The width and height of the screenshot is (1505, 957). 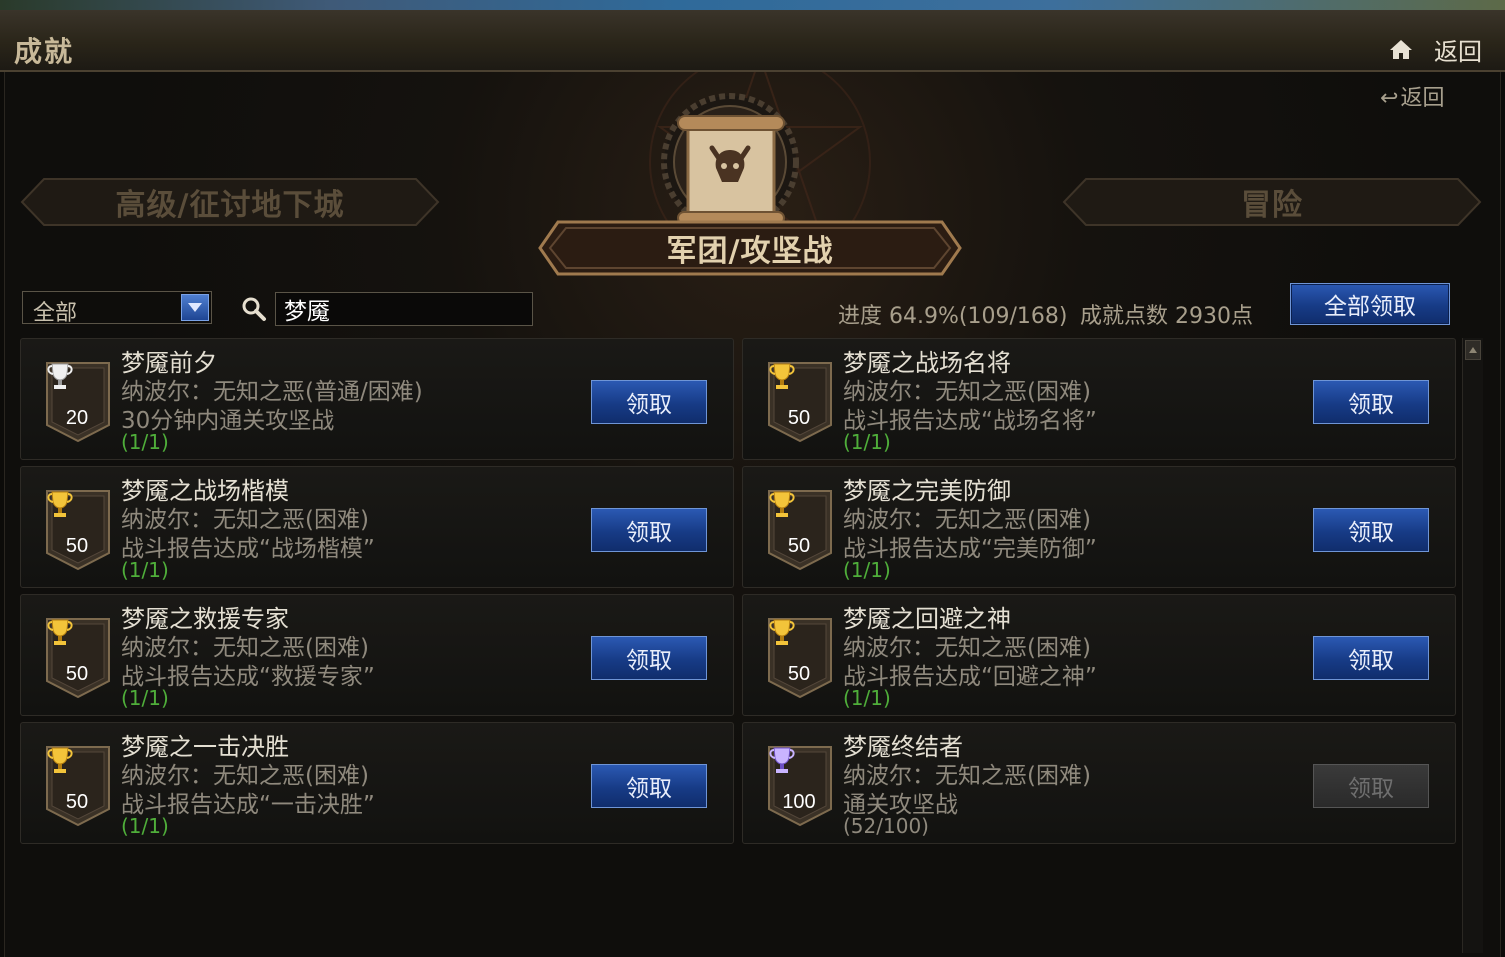 I want to click on progress-summary: 进度 64.9%(109/168), so click(x=952, y=314).